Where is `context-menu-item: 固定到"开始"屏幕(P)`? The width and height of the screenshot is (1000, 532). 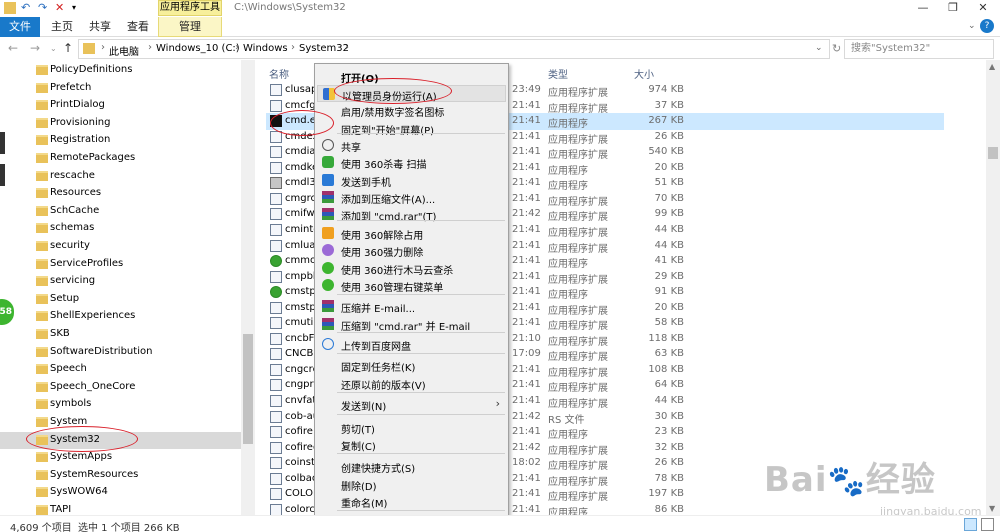 context-menu-item: 固定到"开始"屏幕(P) is located at coordinates (411, 128).